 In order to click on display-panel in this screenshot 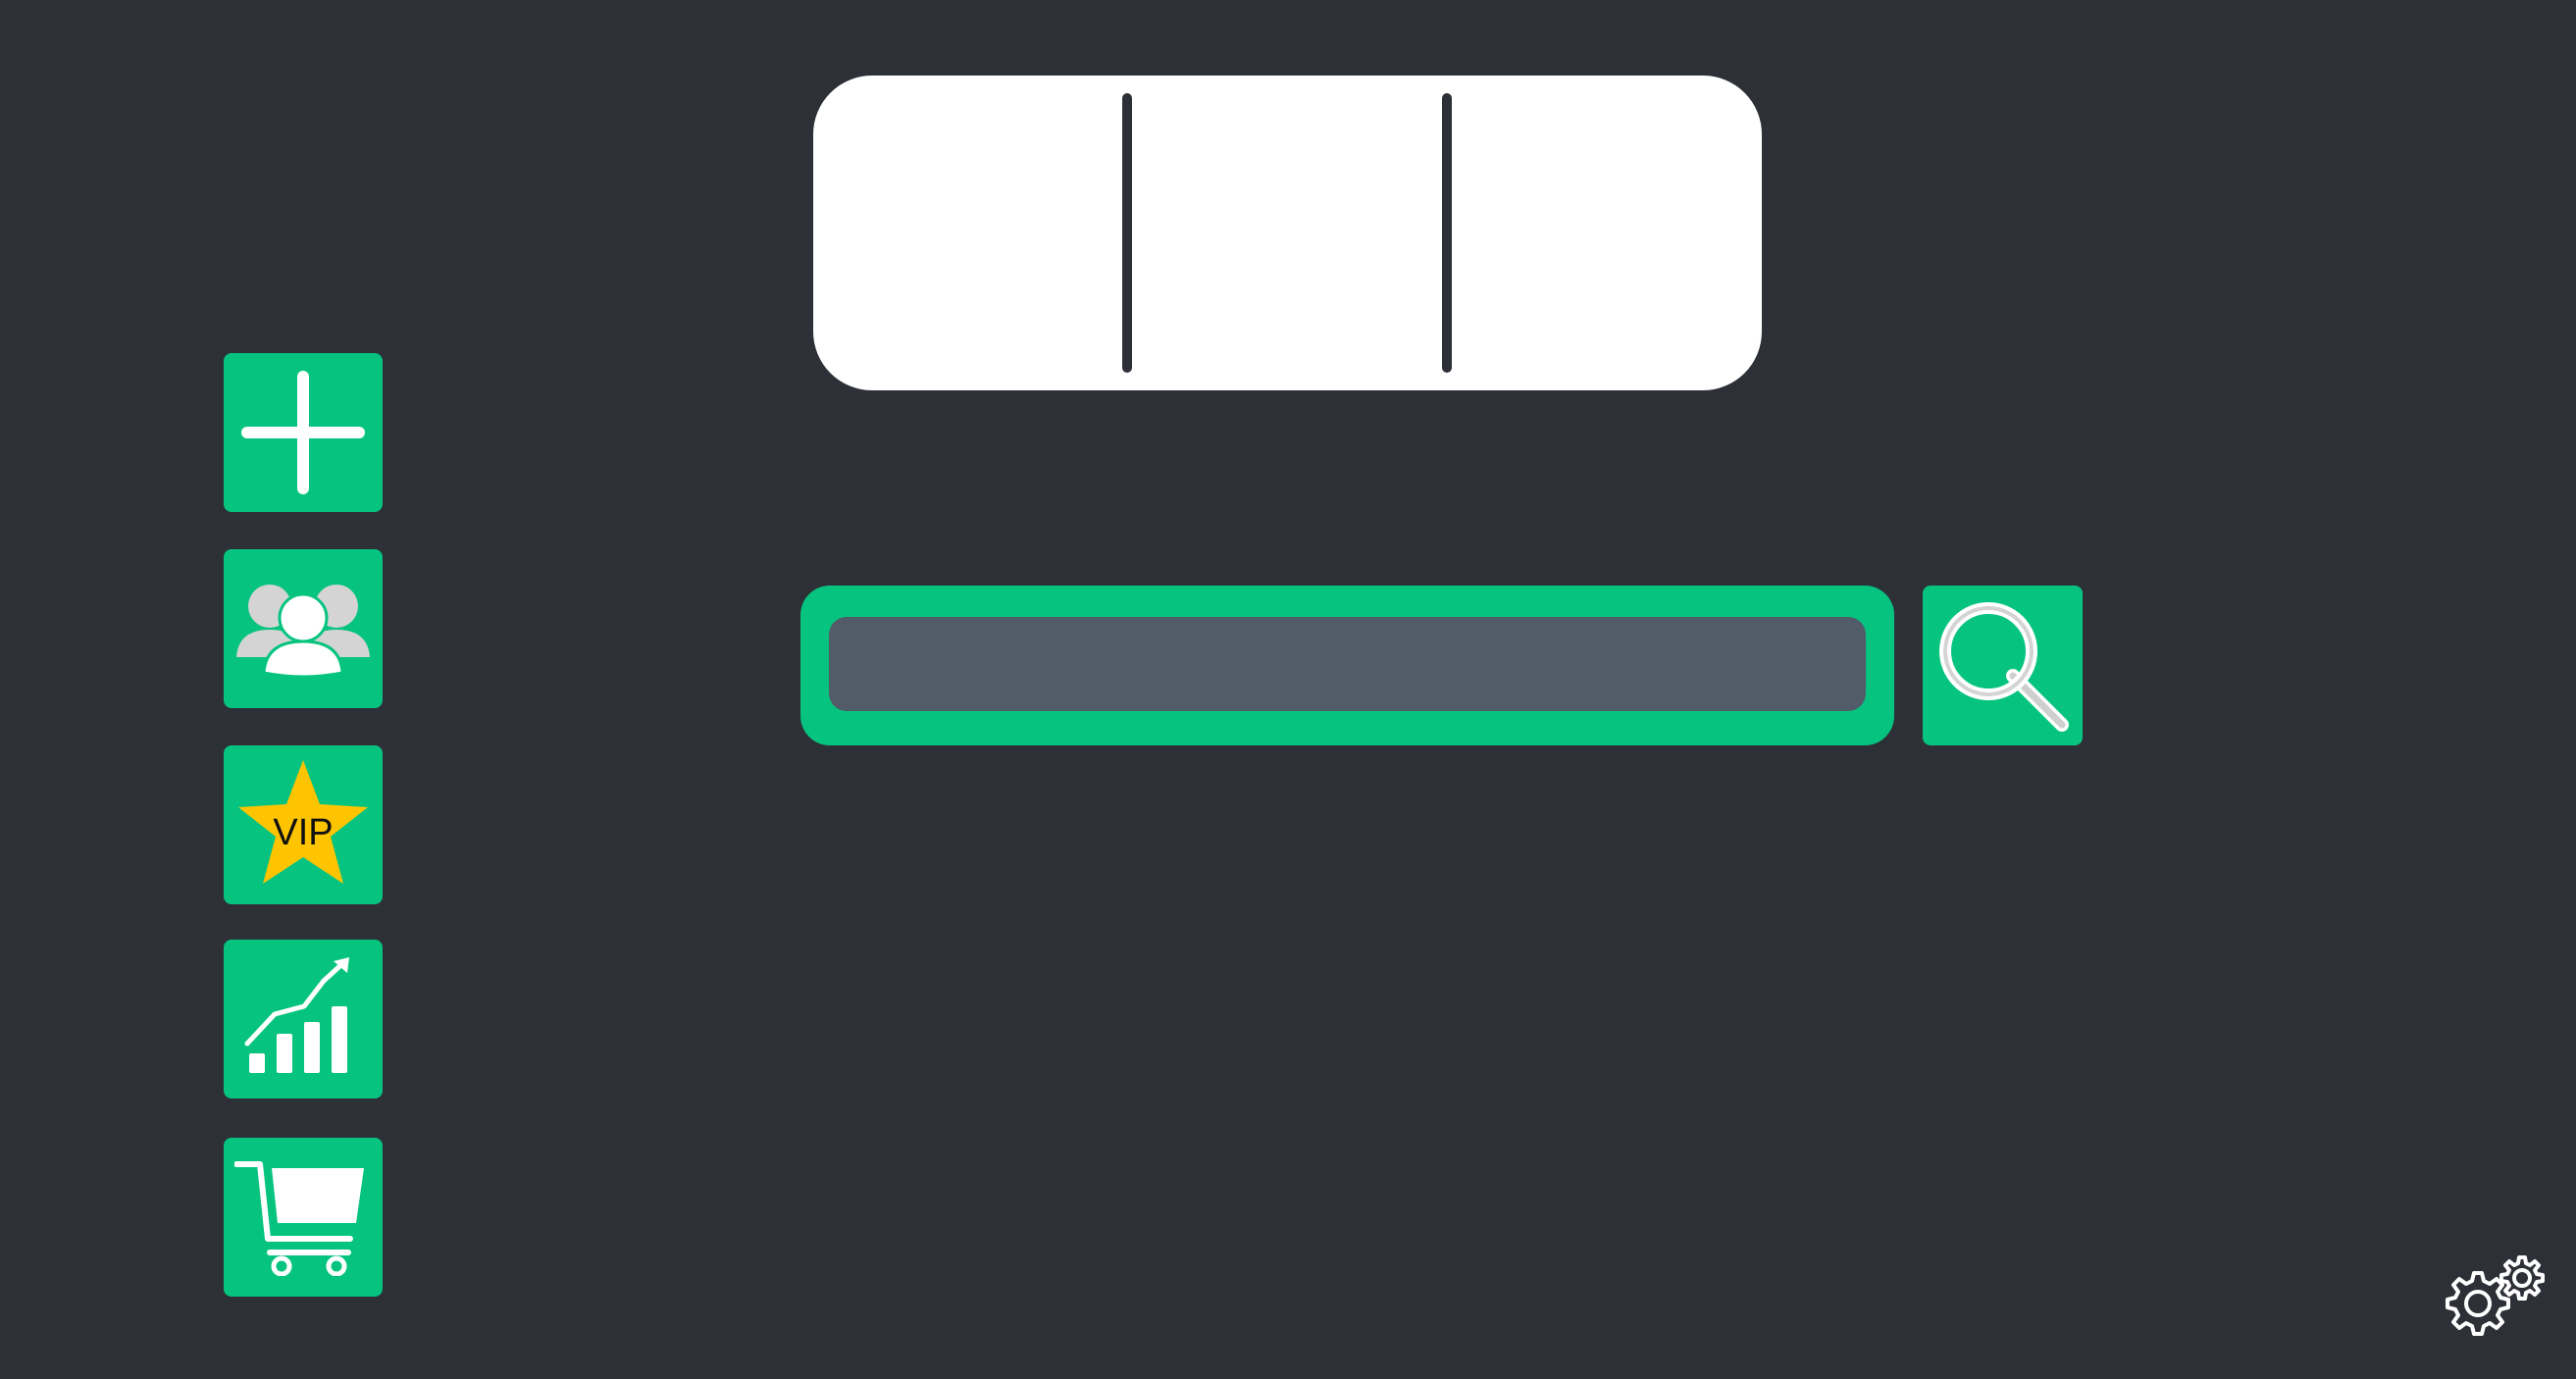, I will do `click(1287, 233)`.